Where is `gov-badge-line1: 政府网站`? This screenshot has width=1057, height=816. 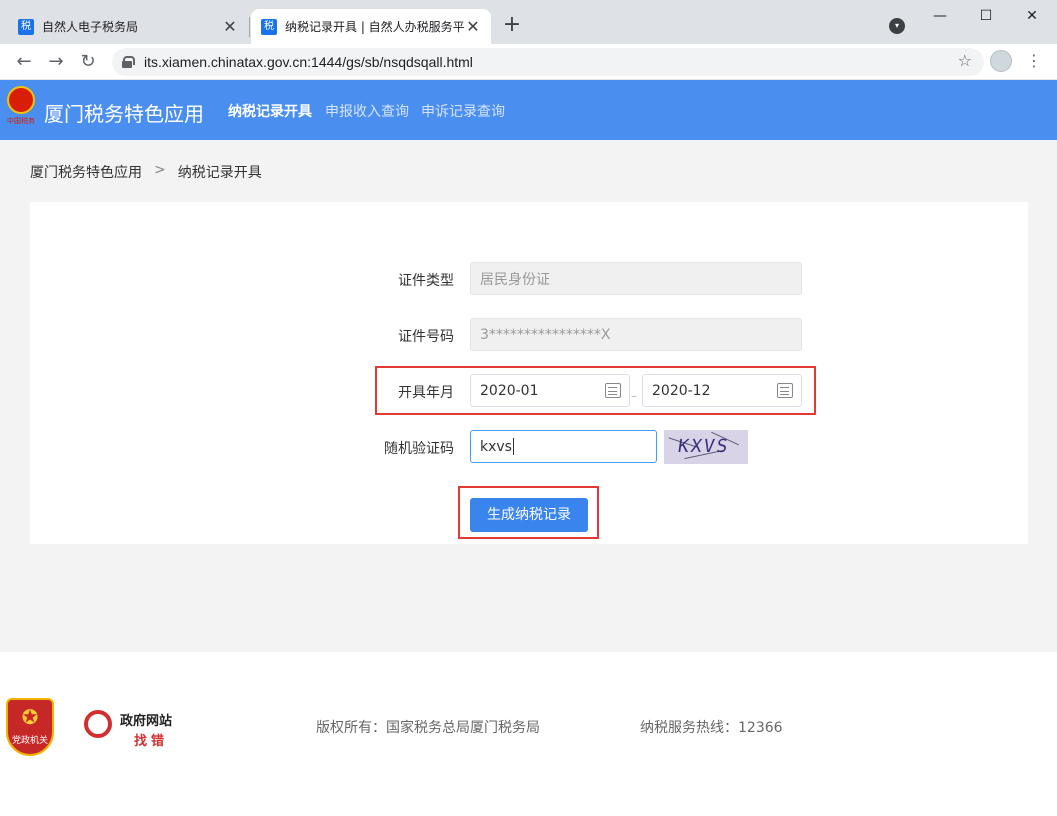
gov-badge-line1: 政府网站 is located at coordinates (146, 721).